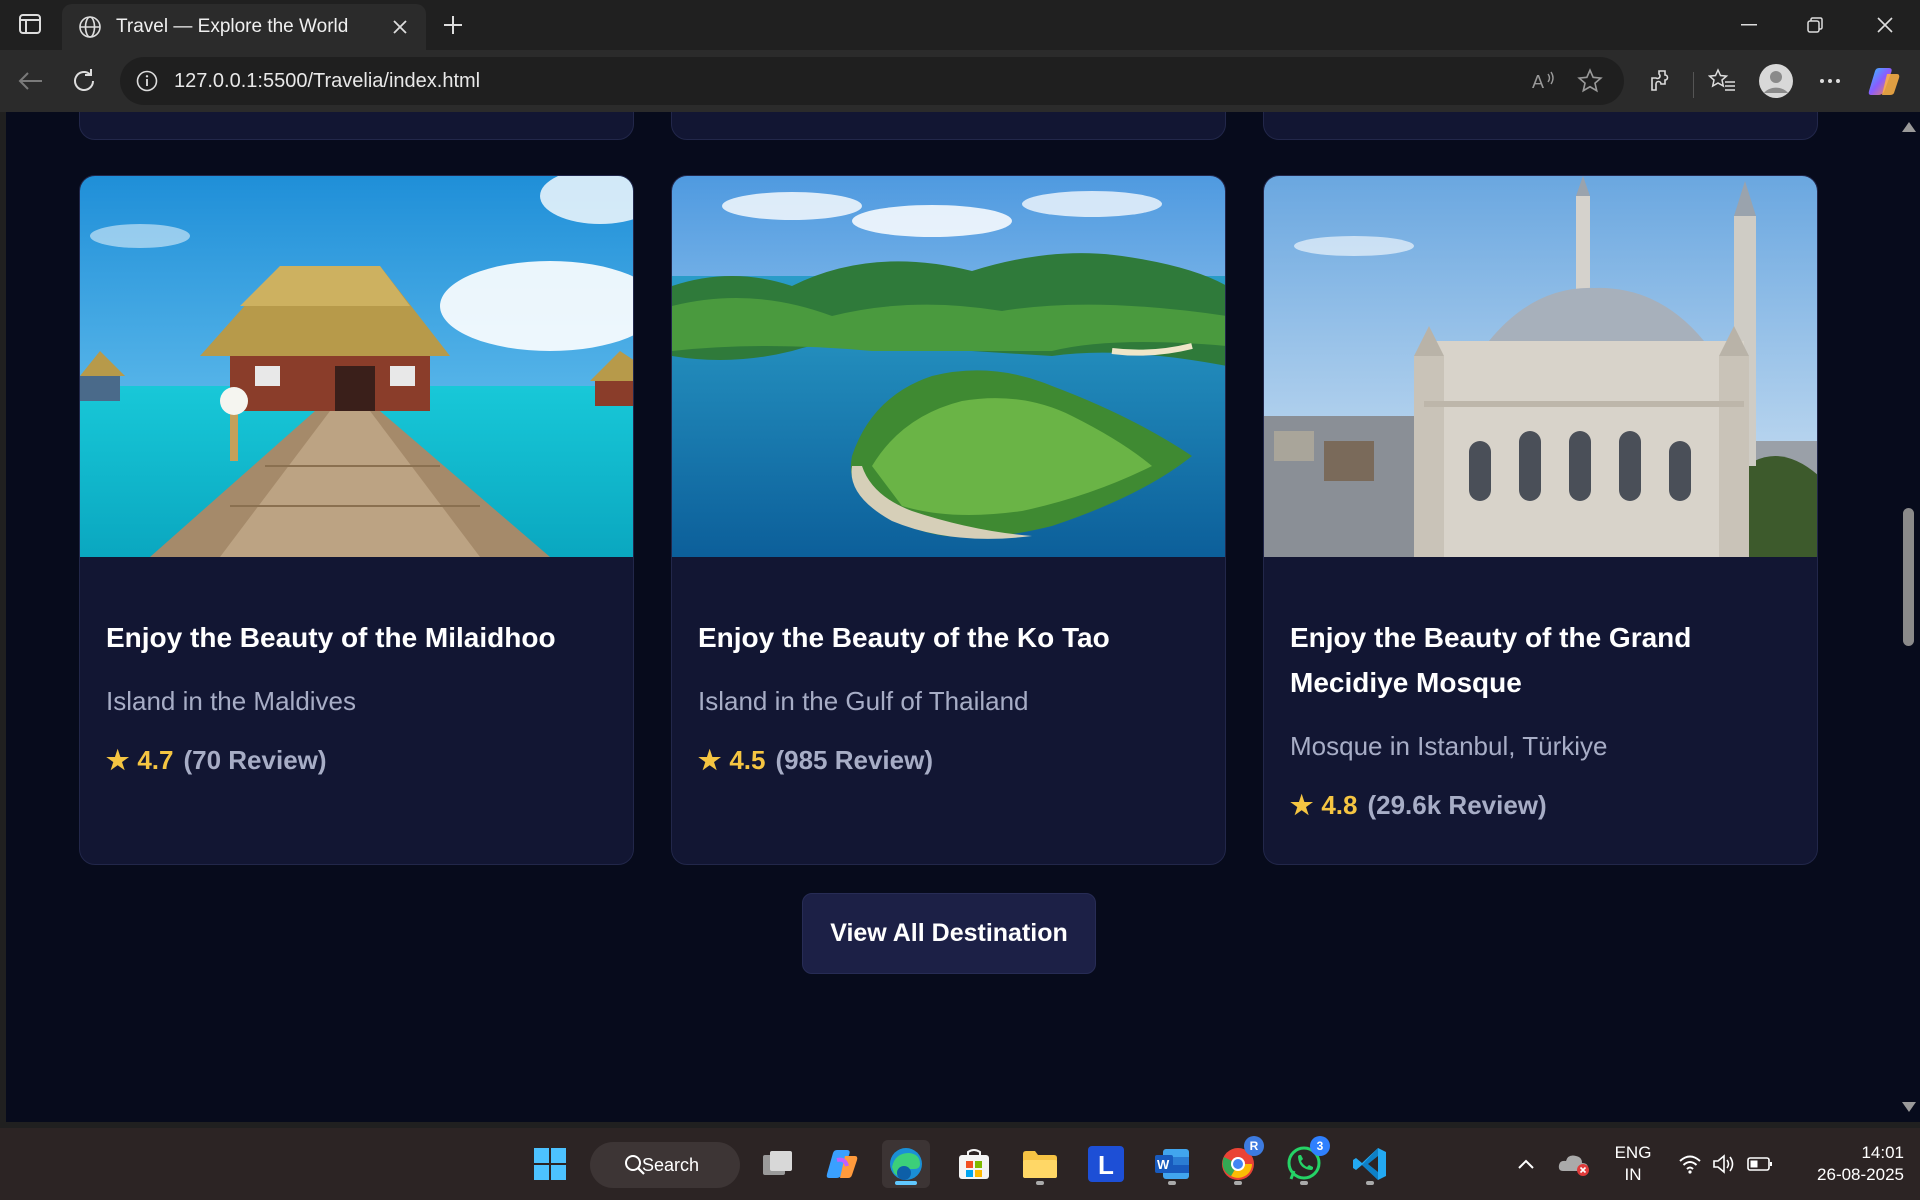 The width and height of the screenshot is (1920, 1200). Describe the element at coordinates (232, 26) in the screenshot. I see `tab-title: Travel — Explore the World` at that location.